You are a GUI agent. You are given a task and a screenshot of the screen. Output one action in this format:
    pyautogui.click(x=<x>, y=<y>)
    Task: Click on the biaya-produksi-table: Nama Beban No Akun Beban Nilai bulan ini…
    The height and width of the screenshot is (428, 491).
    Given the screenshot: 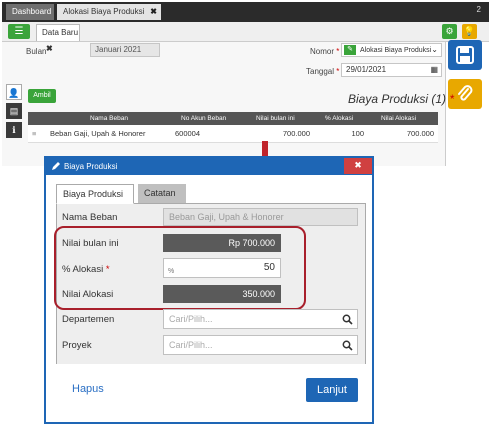 What is the action you would take?
    pyautogui.click(x=233, y=127)
    